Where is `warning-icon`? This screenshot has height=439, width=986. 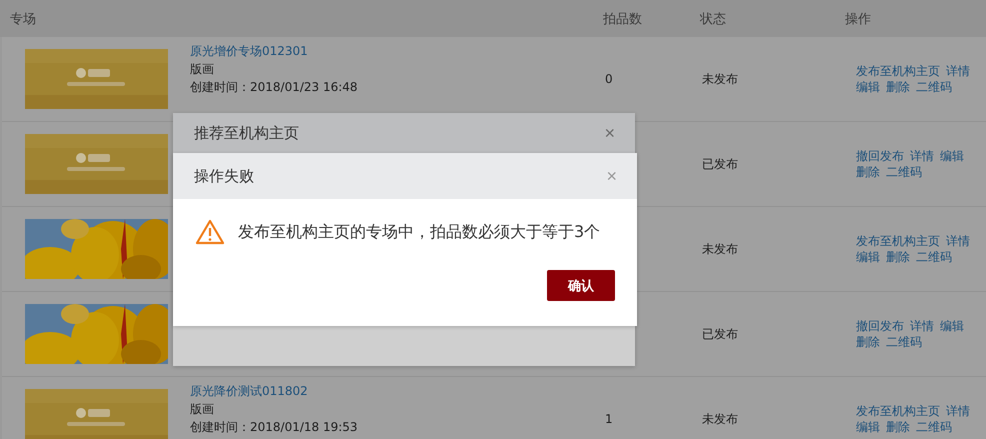 warning-icon is located at coordinates (210, 232).